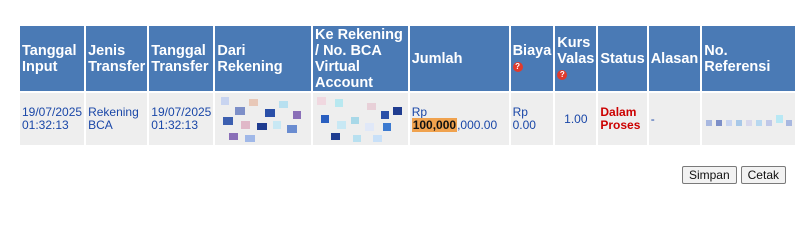 The height and width of the screenshot is (240, 797). Describe the element at coordinates (174, 125) in the screenshot. I see `transfer-time-value: 01:32:13` at that location.